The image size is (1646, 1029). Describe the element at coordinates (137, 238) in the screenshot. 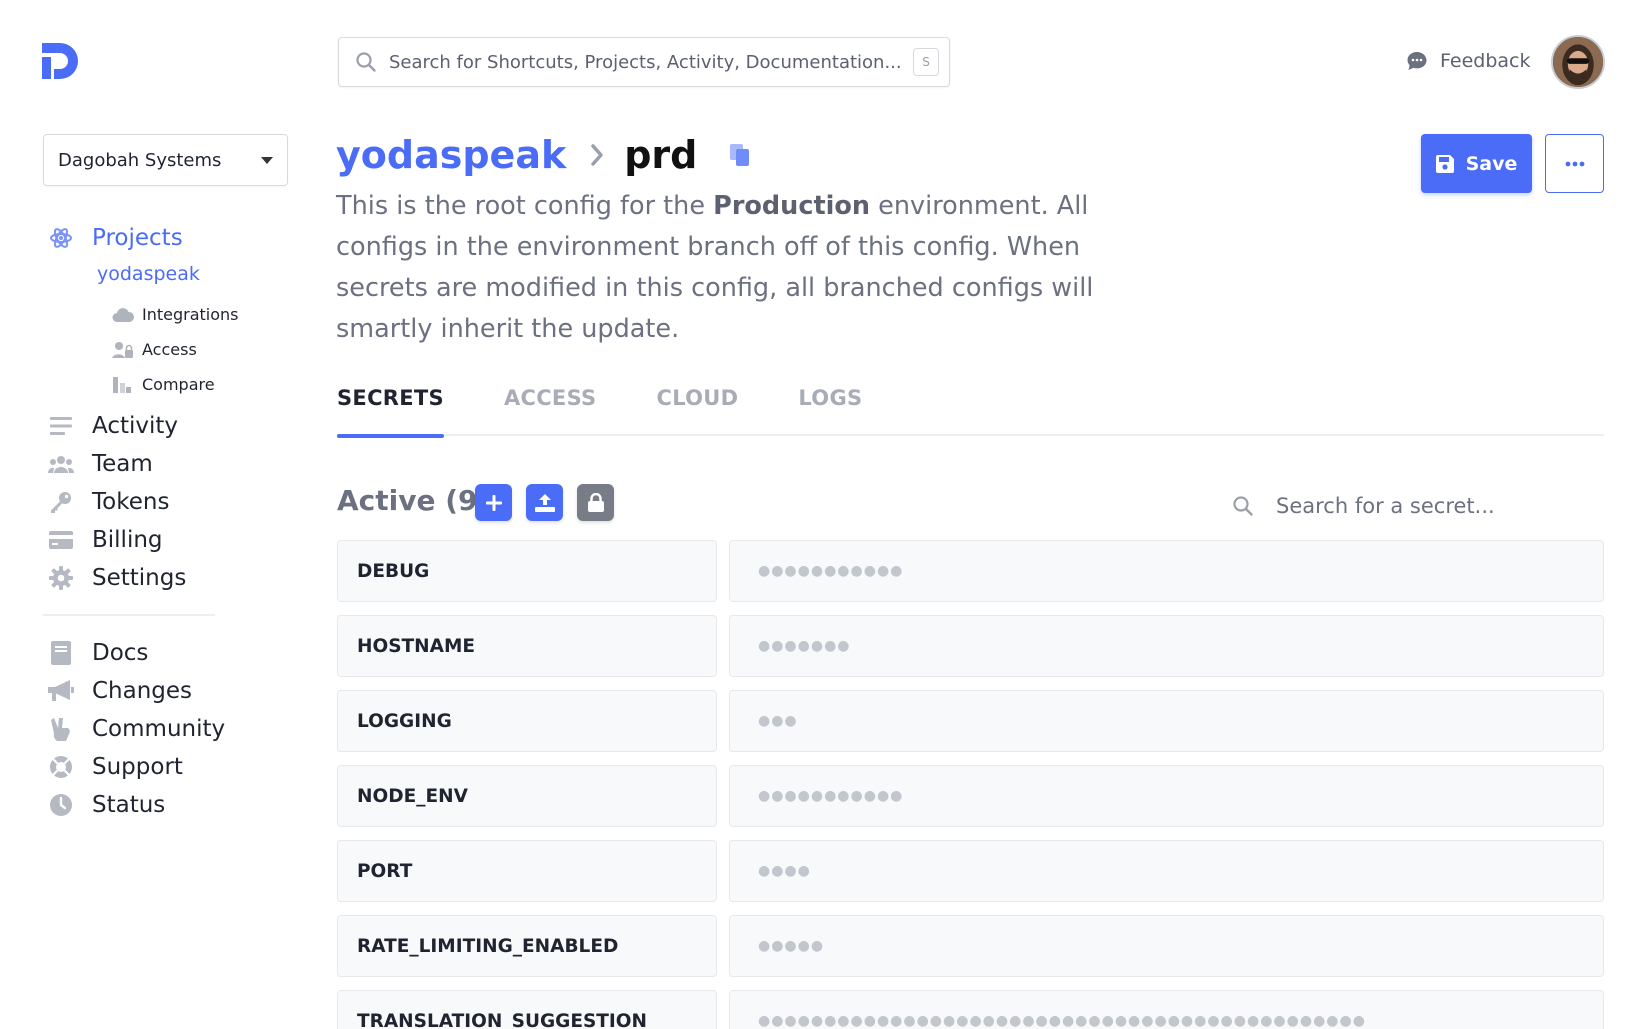

I see `sidebar-item-label: Projects` at that location.